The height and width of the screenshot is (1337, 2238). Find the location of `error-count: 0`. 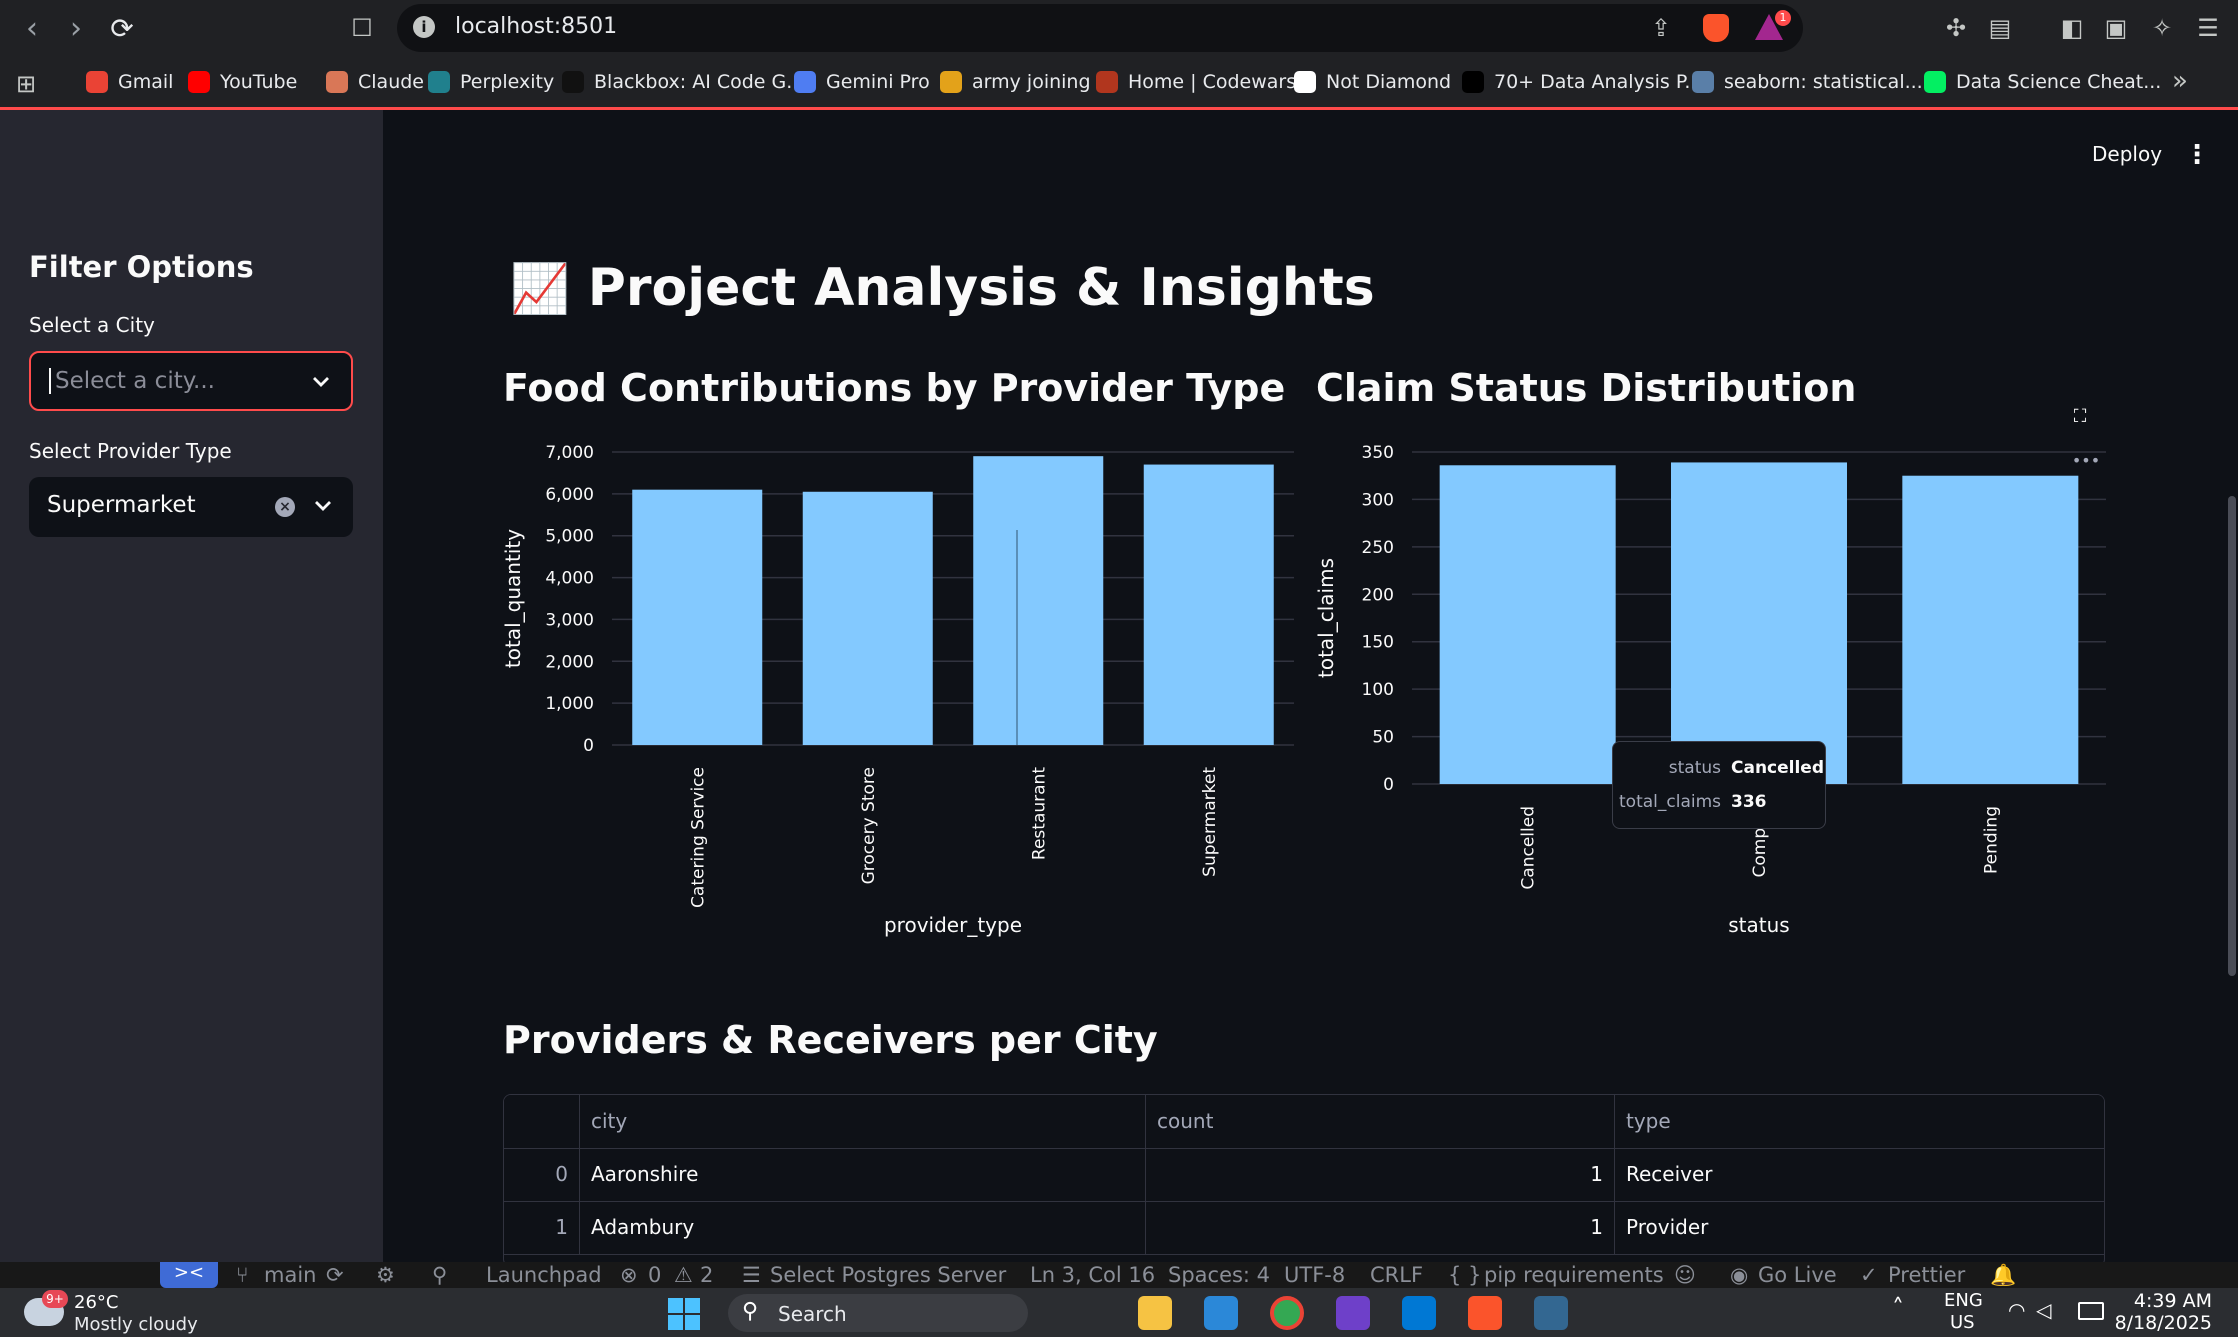

error-count: 0 is located at coordinates (654, 1275).